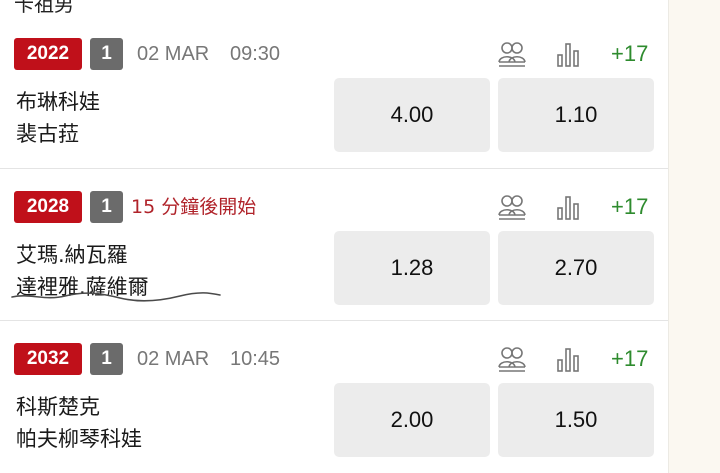 The width and height of the screenshot is (720, 473). I want to click on previous-match-team-partial: 卡祖男, so click(44, 8).